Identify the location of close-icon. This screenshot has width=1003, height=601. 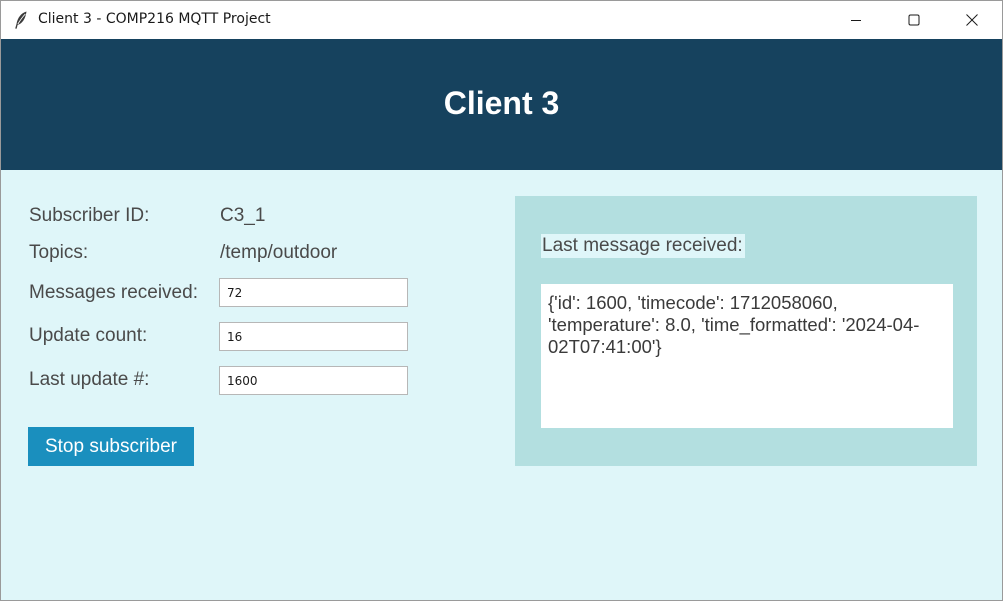
(972, 20).